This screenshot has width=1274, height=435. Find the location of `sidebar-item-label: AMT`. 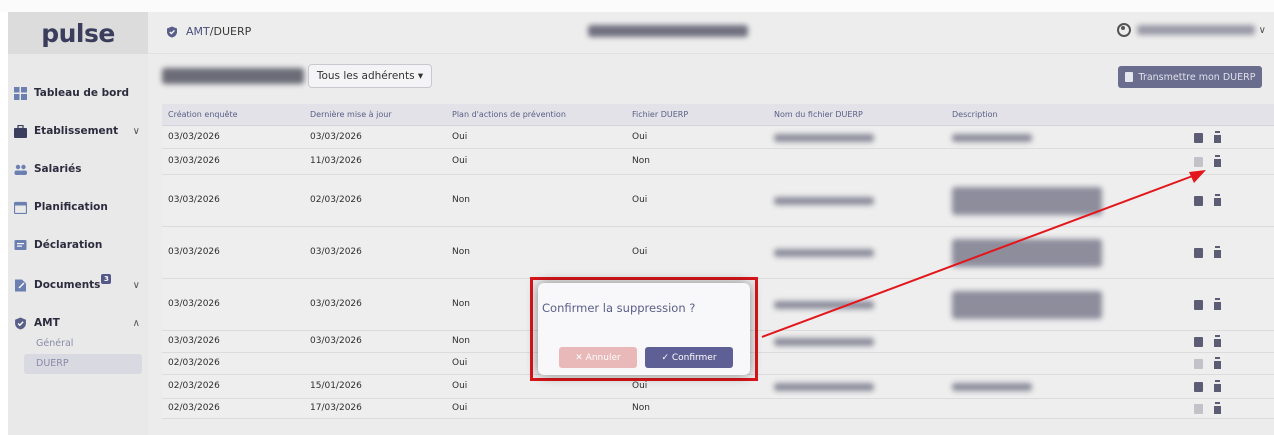

sidebar-item-label: AMT is located at coordinates (47, 323).